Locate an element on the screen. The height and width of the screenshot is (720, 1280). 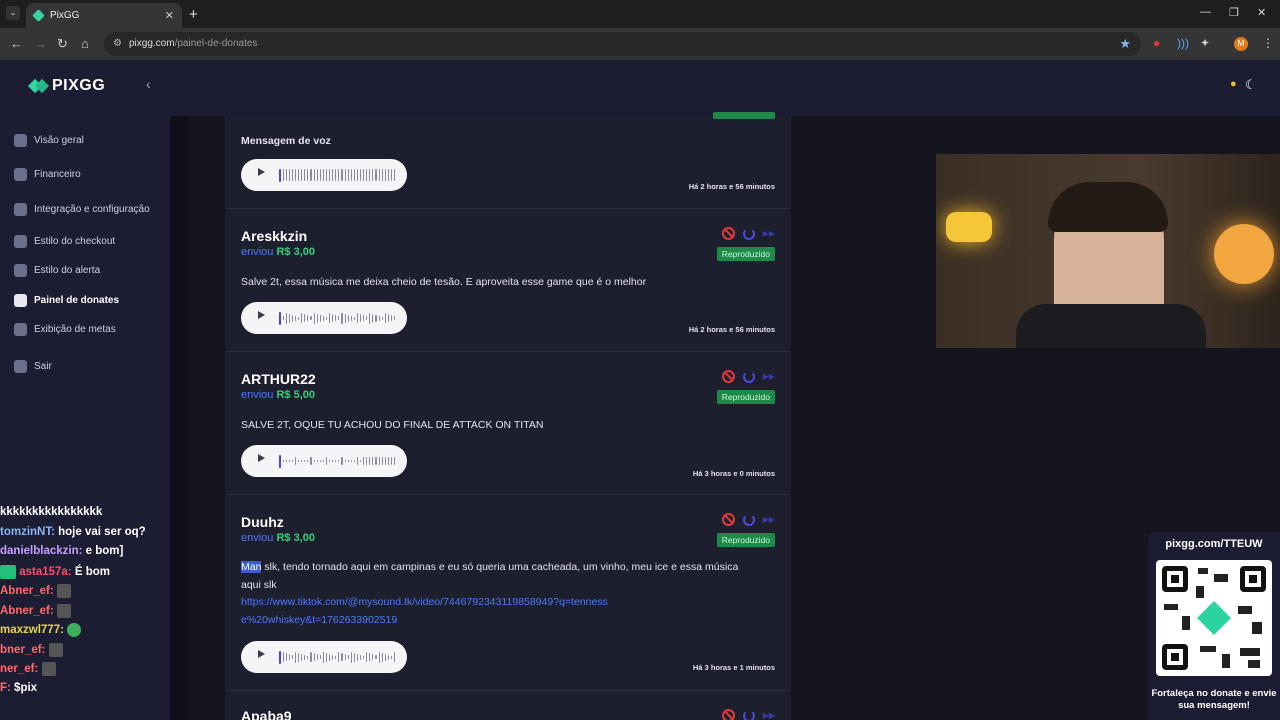
sidebar-item-exibicao-metas: Exibição de metas is located at coordinates (65, 329).